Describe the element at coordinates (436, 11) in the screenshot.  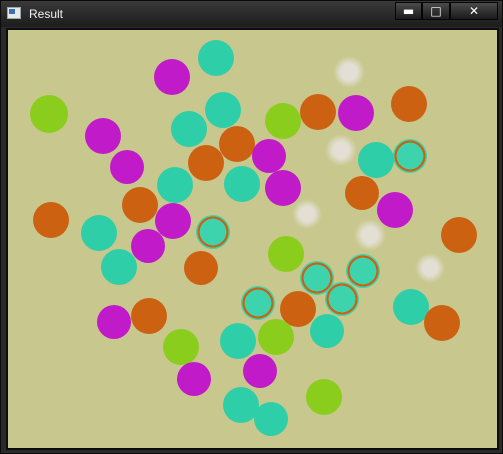
I see `maximize-button: □` at that location.